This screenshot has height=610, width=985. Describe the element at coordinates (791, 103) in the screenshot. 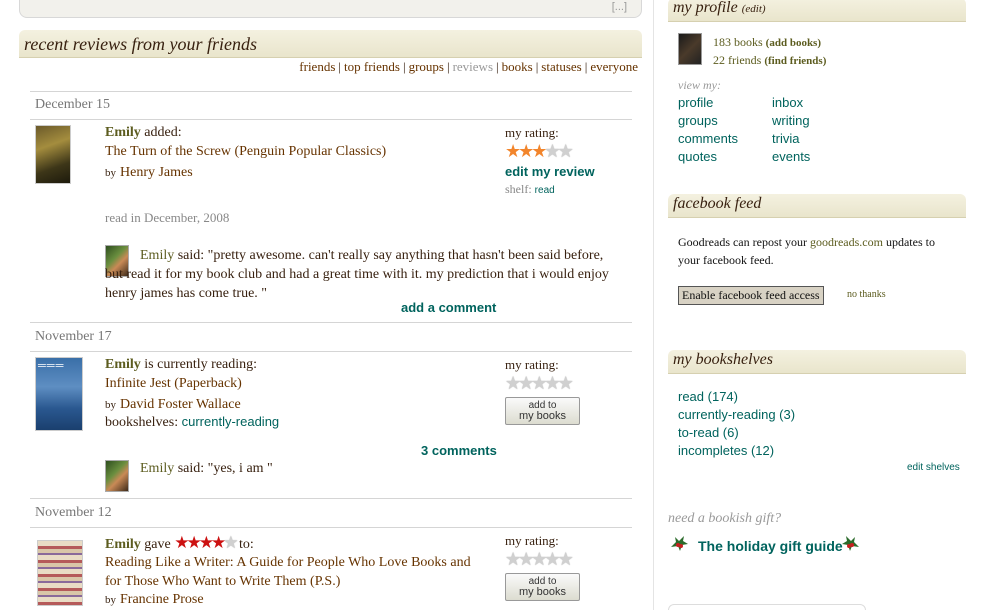

I see `inbox-link: inbox` at that location.